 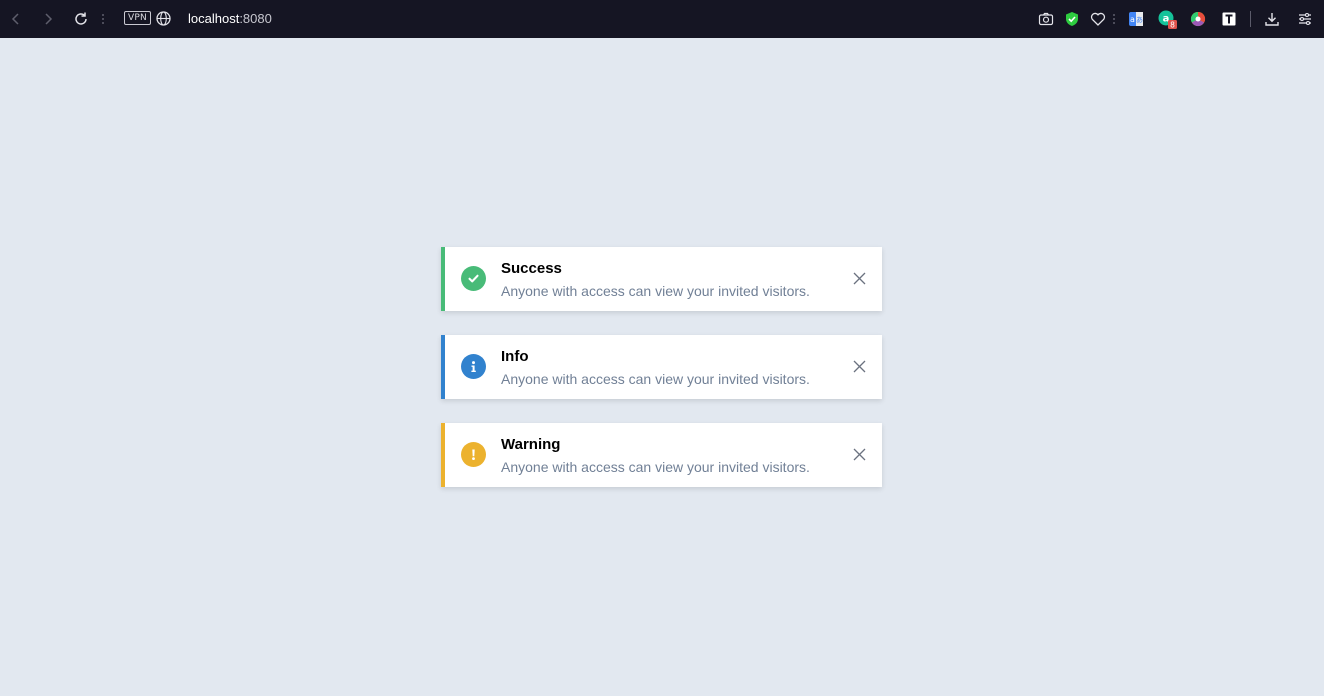 What do you see at coordinates (473, 454) in the screenshot?
I see `exclamation-circle-icon` at bounding box center [473, 454].